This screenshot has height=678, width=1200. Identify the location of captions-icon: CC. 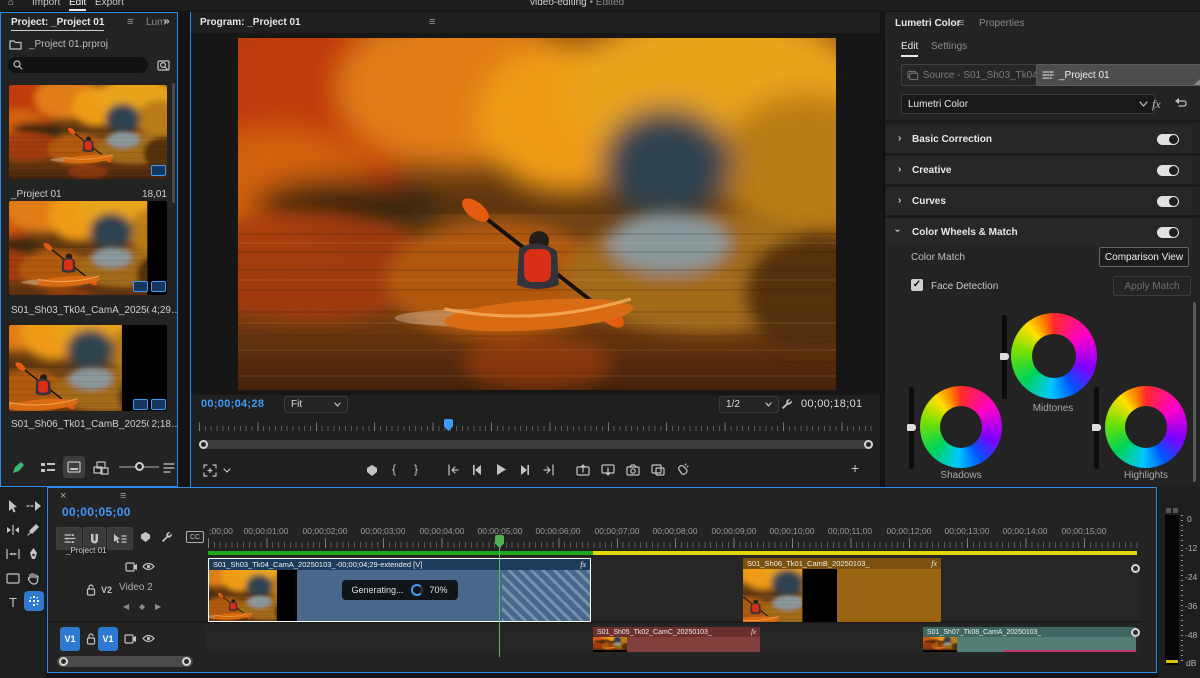
(195, 537).